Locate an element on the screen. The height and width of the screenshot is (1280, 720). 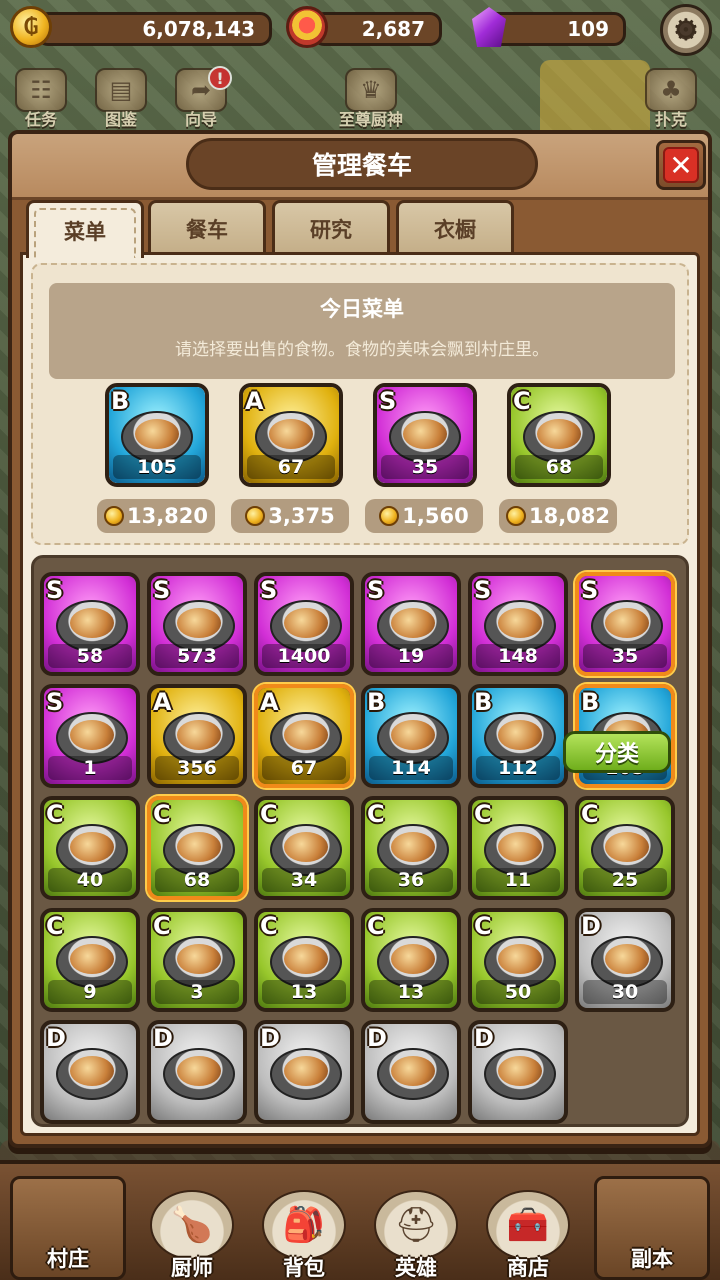
stock-count: 114 is located at coordinates (411, 768).